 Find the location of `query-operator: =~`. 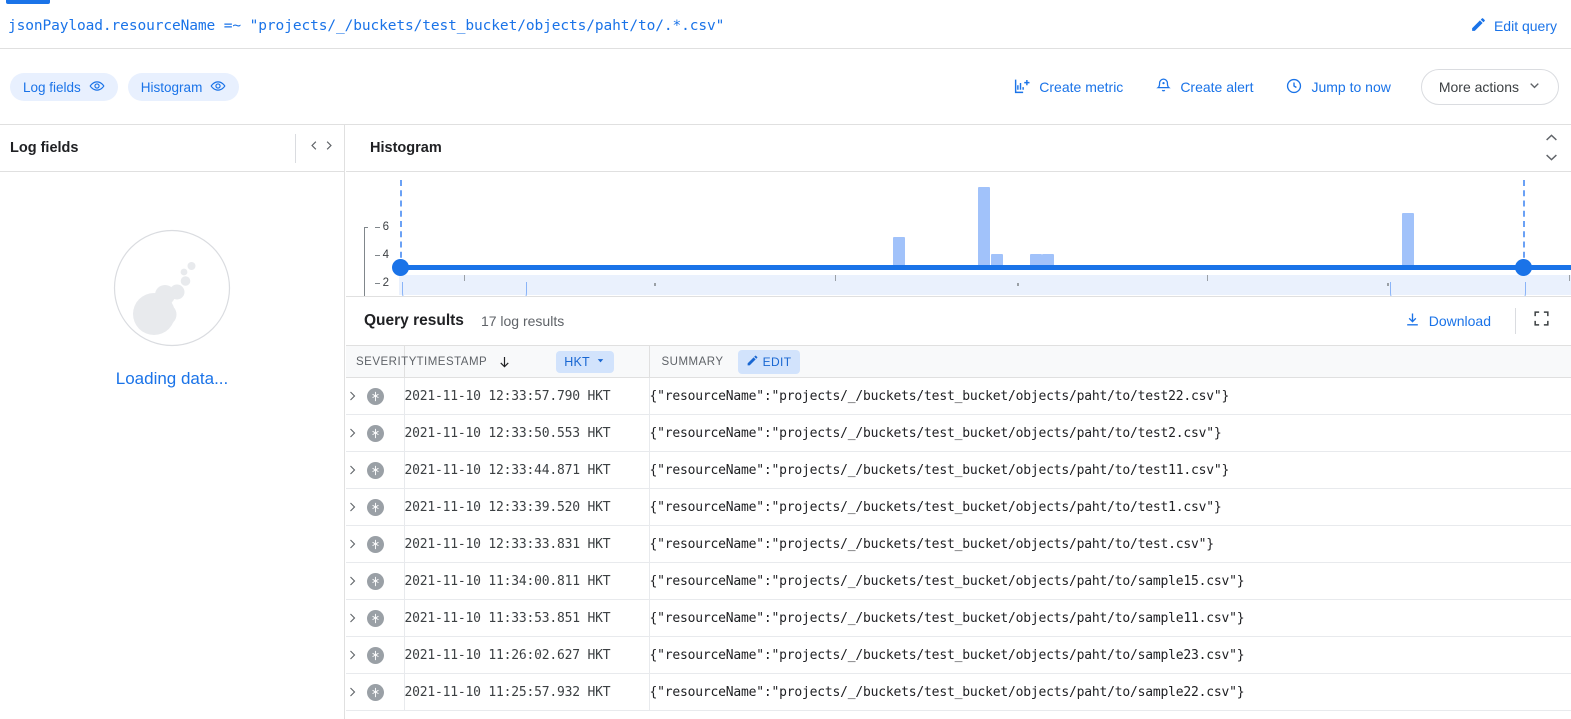

query-operator: =~ is located at coordinates (232, 26).